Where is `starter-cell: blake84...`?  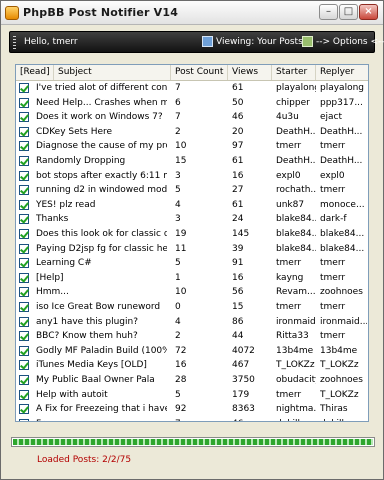 starter-cell: blake84... is located at coordinates (296, 219).